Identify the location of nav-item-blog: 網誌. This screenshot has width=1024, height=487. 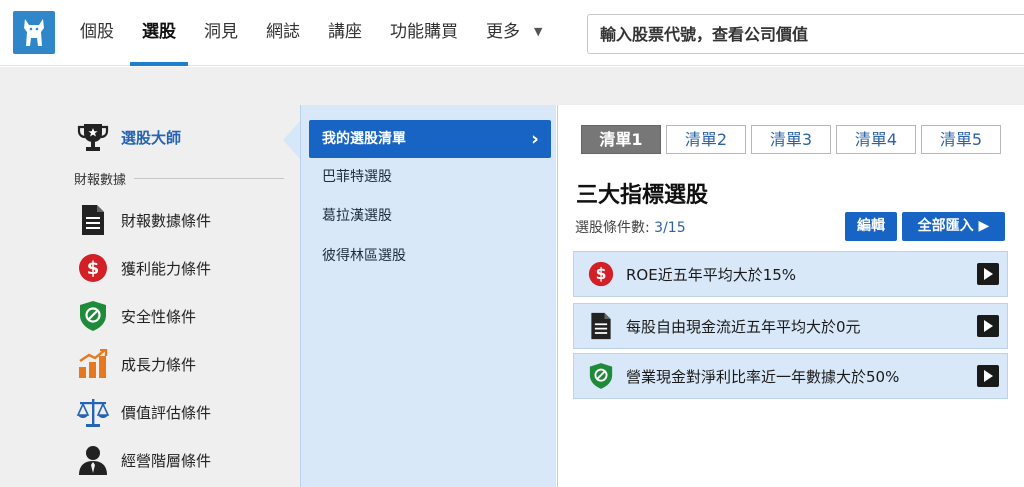
(283, 33).